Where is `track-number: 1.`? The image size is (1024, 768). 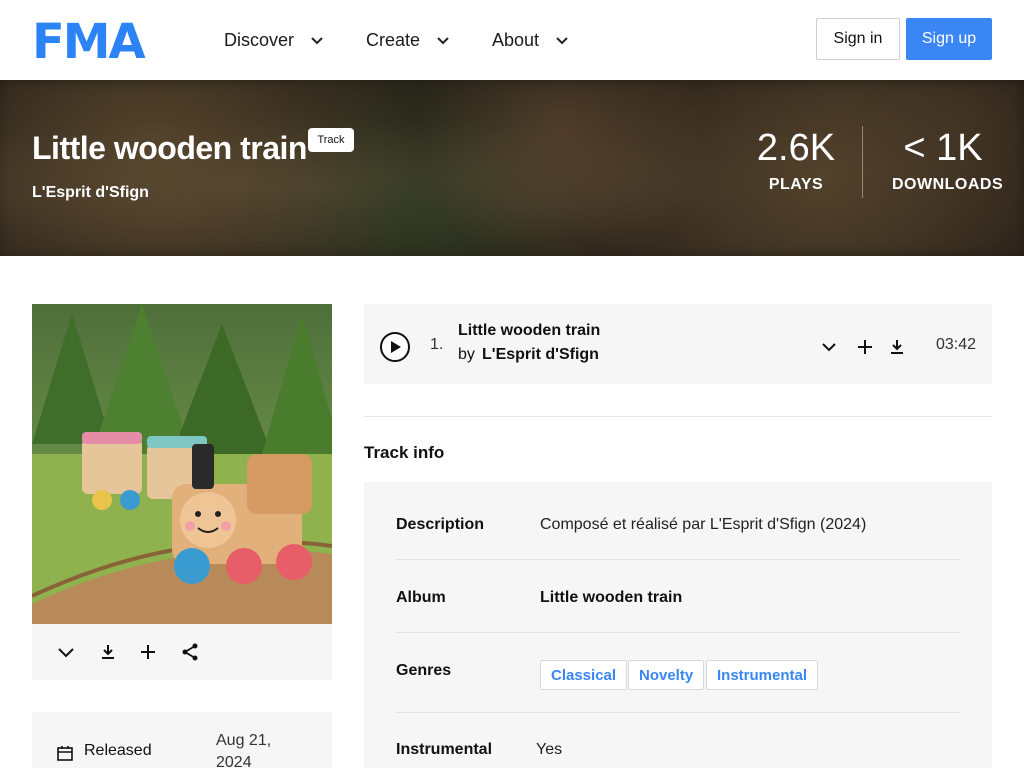
track-number: 1. is located at coordinates (437, 344).